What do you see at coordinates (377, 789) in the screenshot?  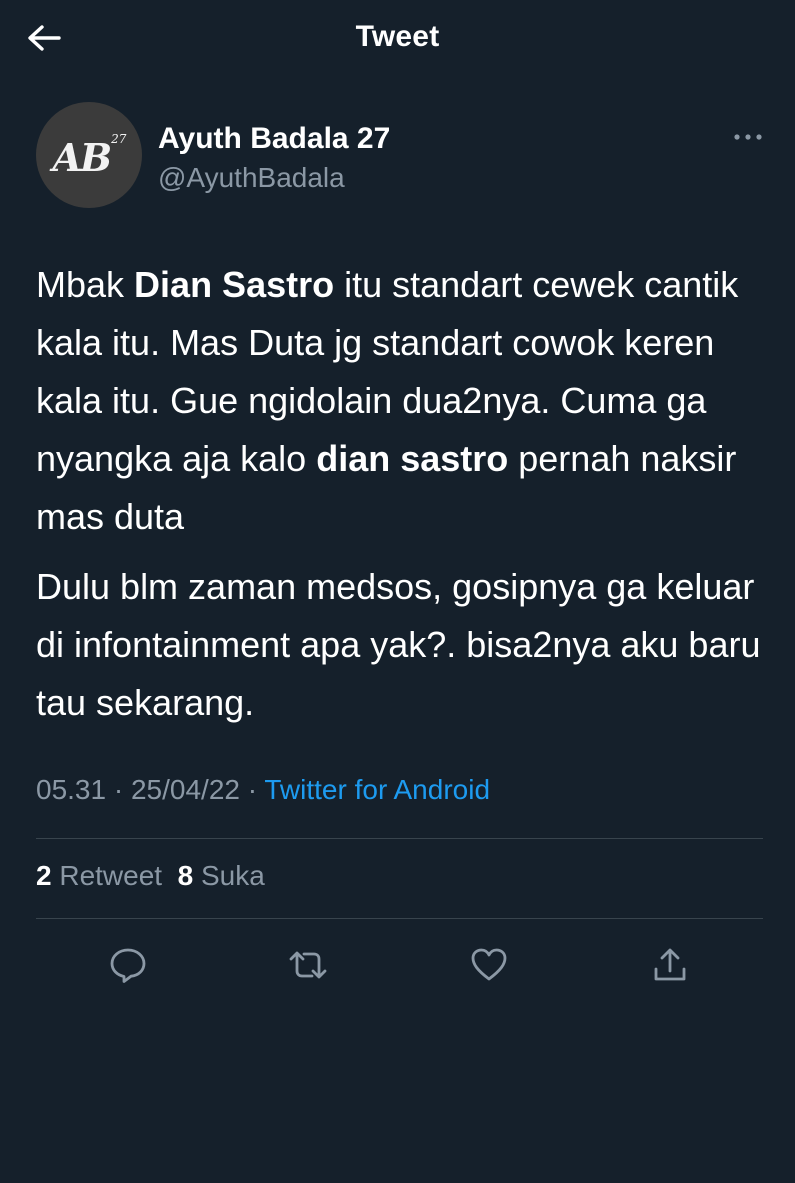 I see `tweet-source-link: Twitter for Android` at bounding box center [377, 789].